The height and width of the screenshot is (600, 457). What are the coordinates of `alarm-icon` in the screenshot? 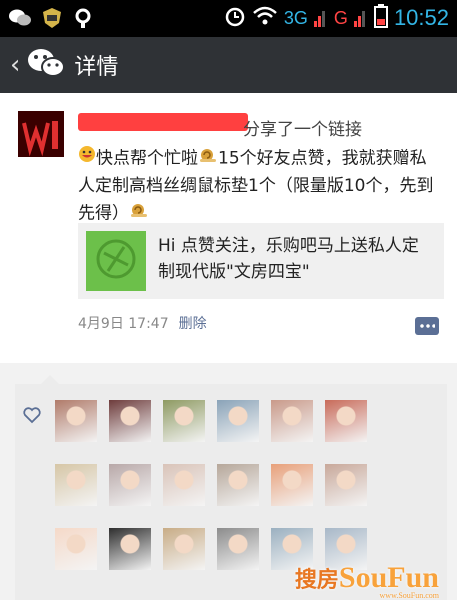 It's located at (235, 18).